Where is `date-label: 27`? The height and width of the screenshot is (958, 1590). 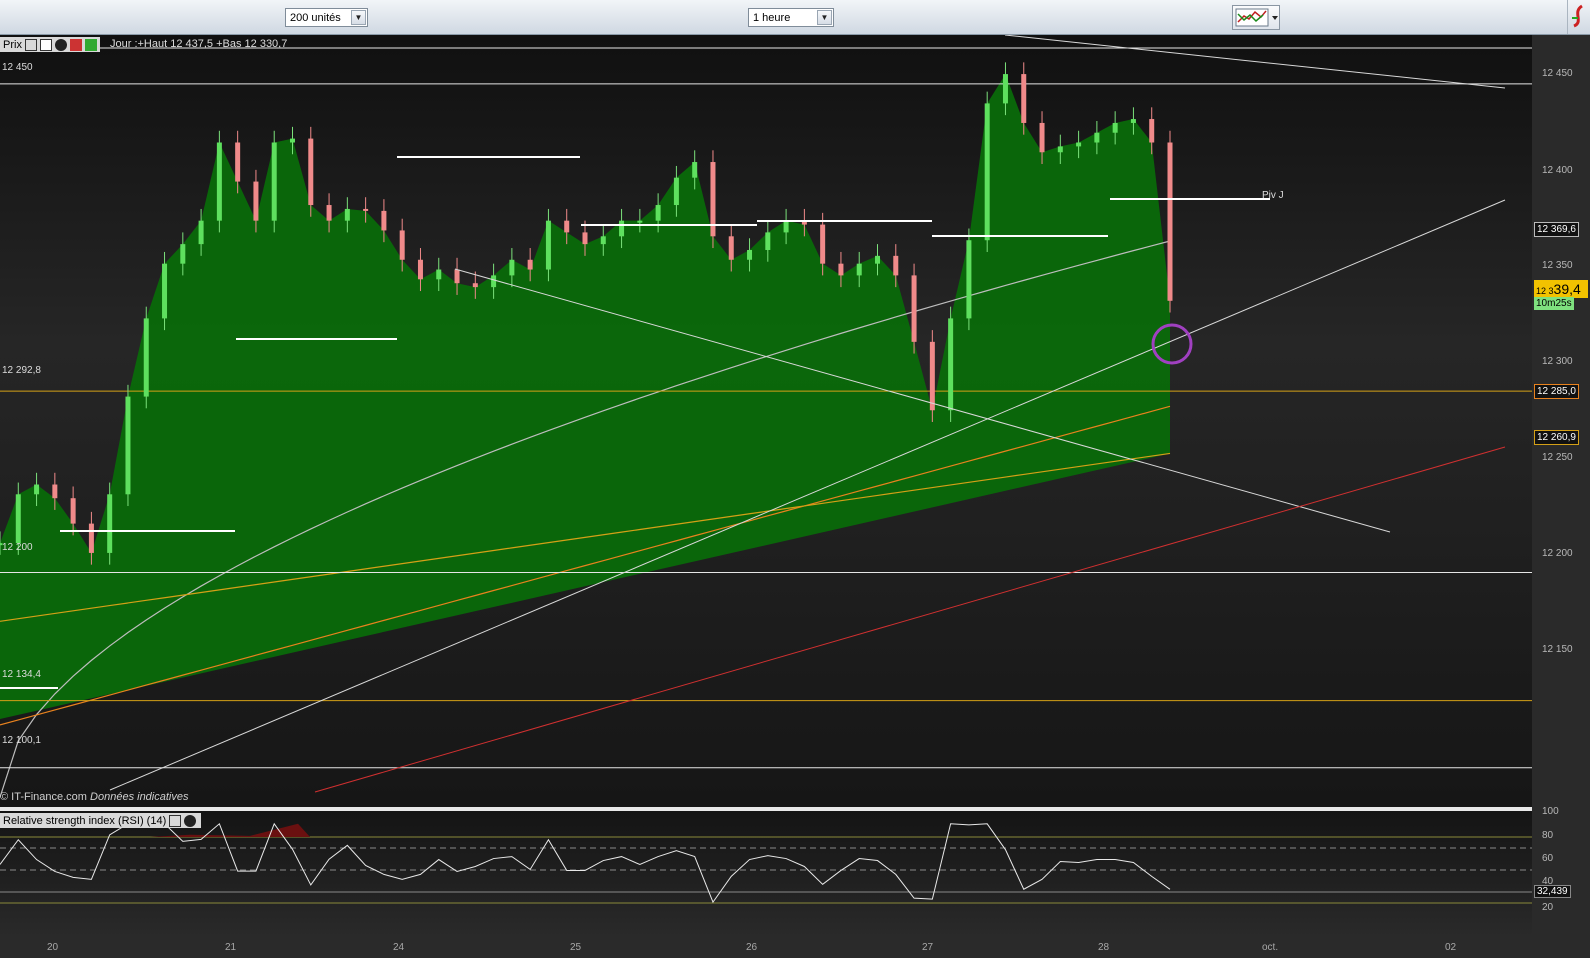 date-label: 27 is located at coordinates (928, 947).